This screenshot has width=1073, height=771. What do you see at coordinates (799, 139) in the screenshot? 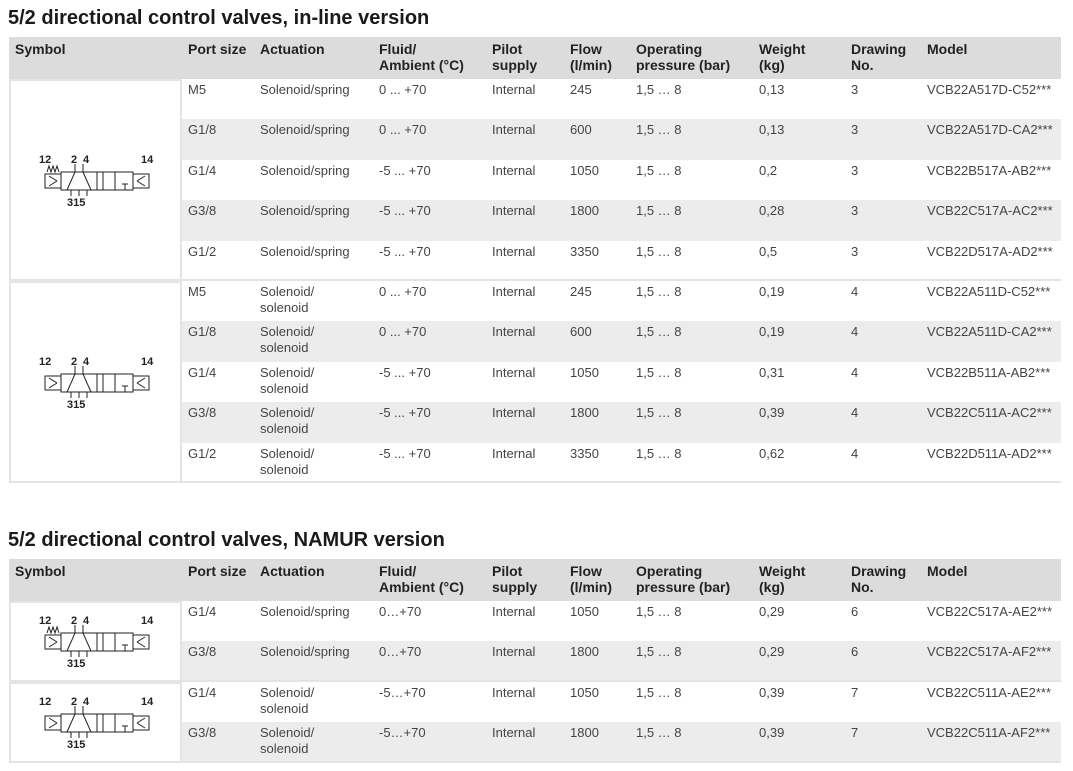
I see `weight-cell: 0,13` at bounding box center [799, 139].